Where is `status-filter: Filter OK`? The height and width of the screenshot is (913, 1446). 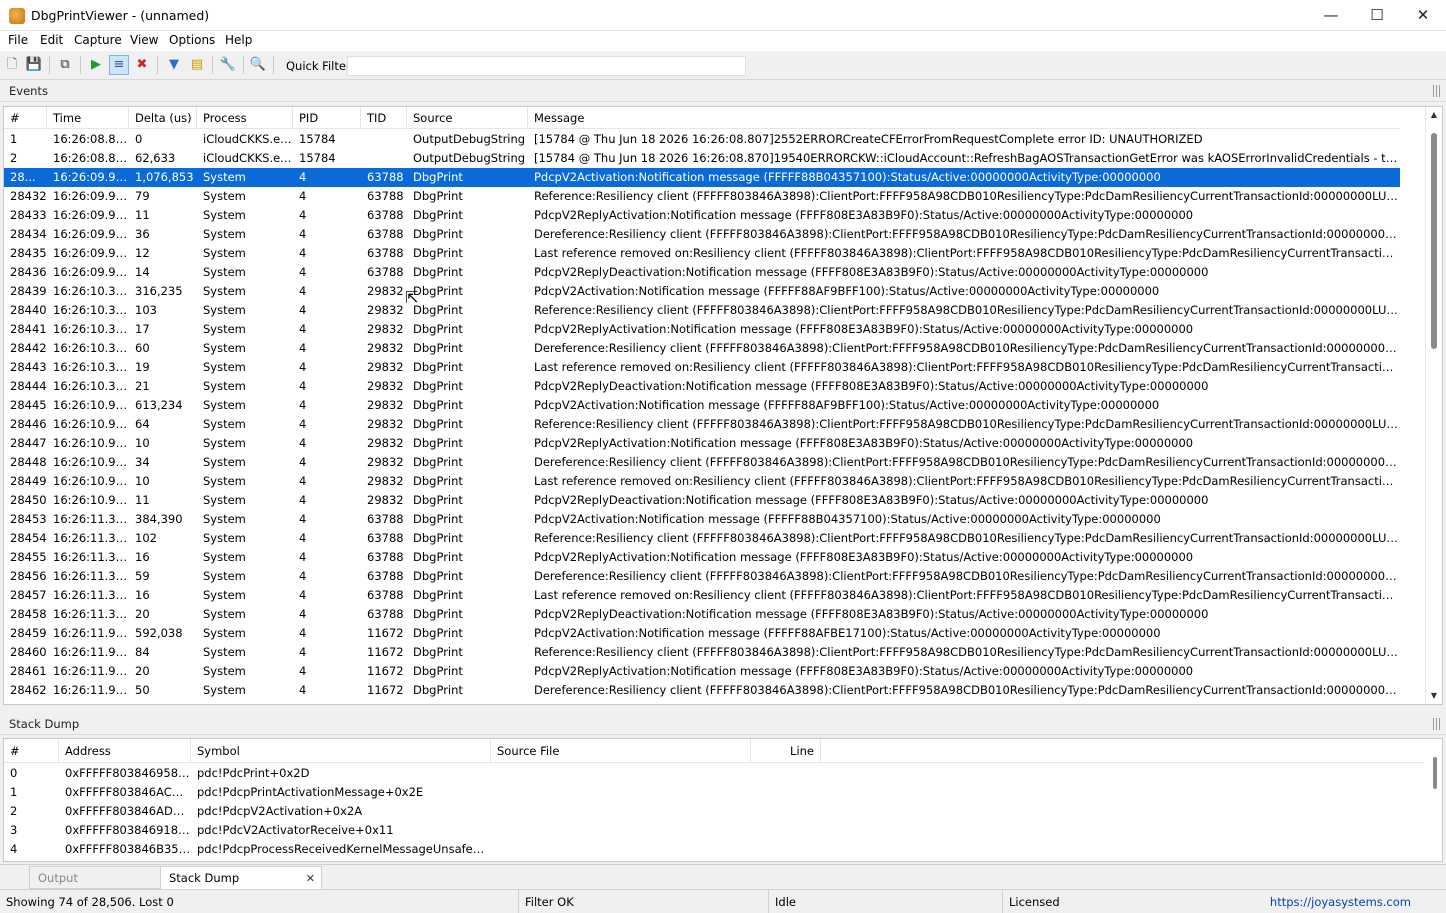
status-filter: Filter OK is located at coordinates (644, 901).